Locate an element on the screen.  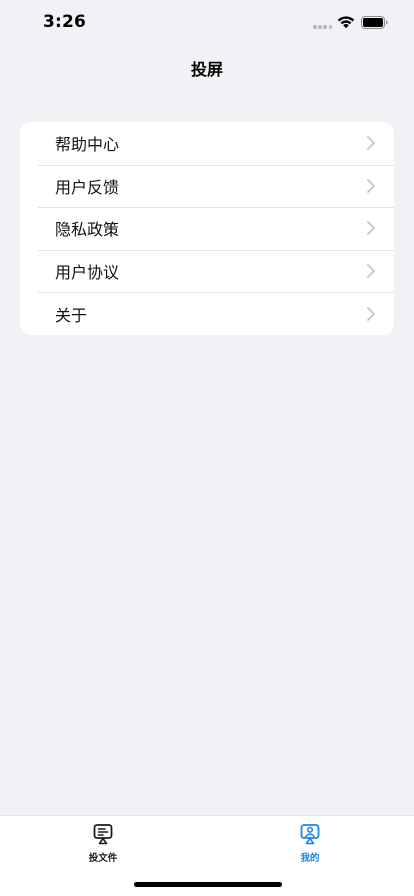
tab-label: 我的 is located at coordinates (310, 858).